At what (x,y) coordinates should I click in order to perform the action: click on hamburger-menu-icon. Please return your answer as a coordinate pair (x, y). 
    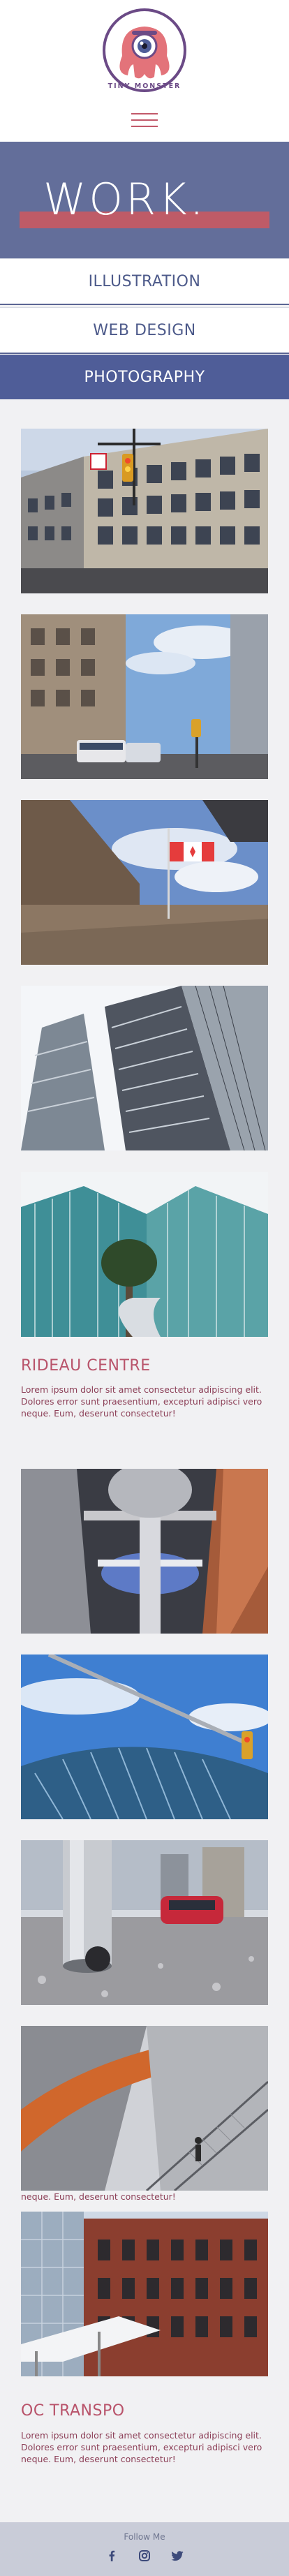
    Looking at the image, I should click on (144, 120).